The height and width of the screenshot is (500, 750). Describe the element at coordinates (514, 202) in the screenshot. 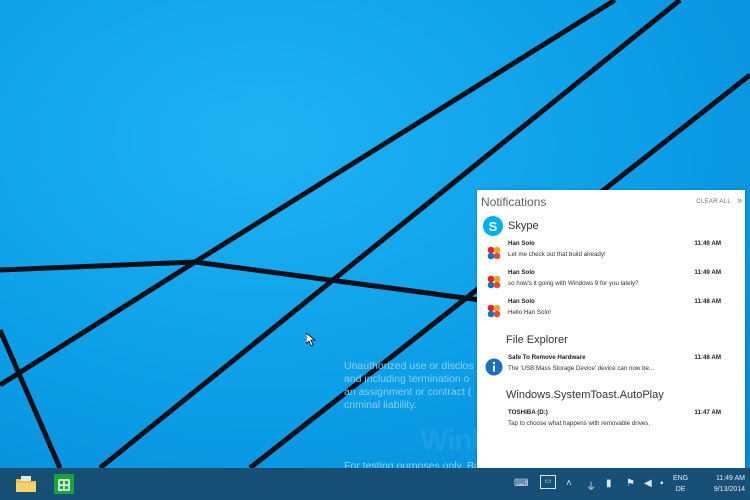

I see `panel-title: Notifications` at that location.